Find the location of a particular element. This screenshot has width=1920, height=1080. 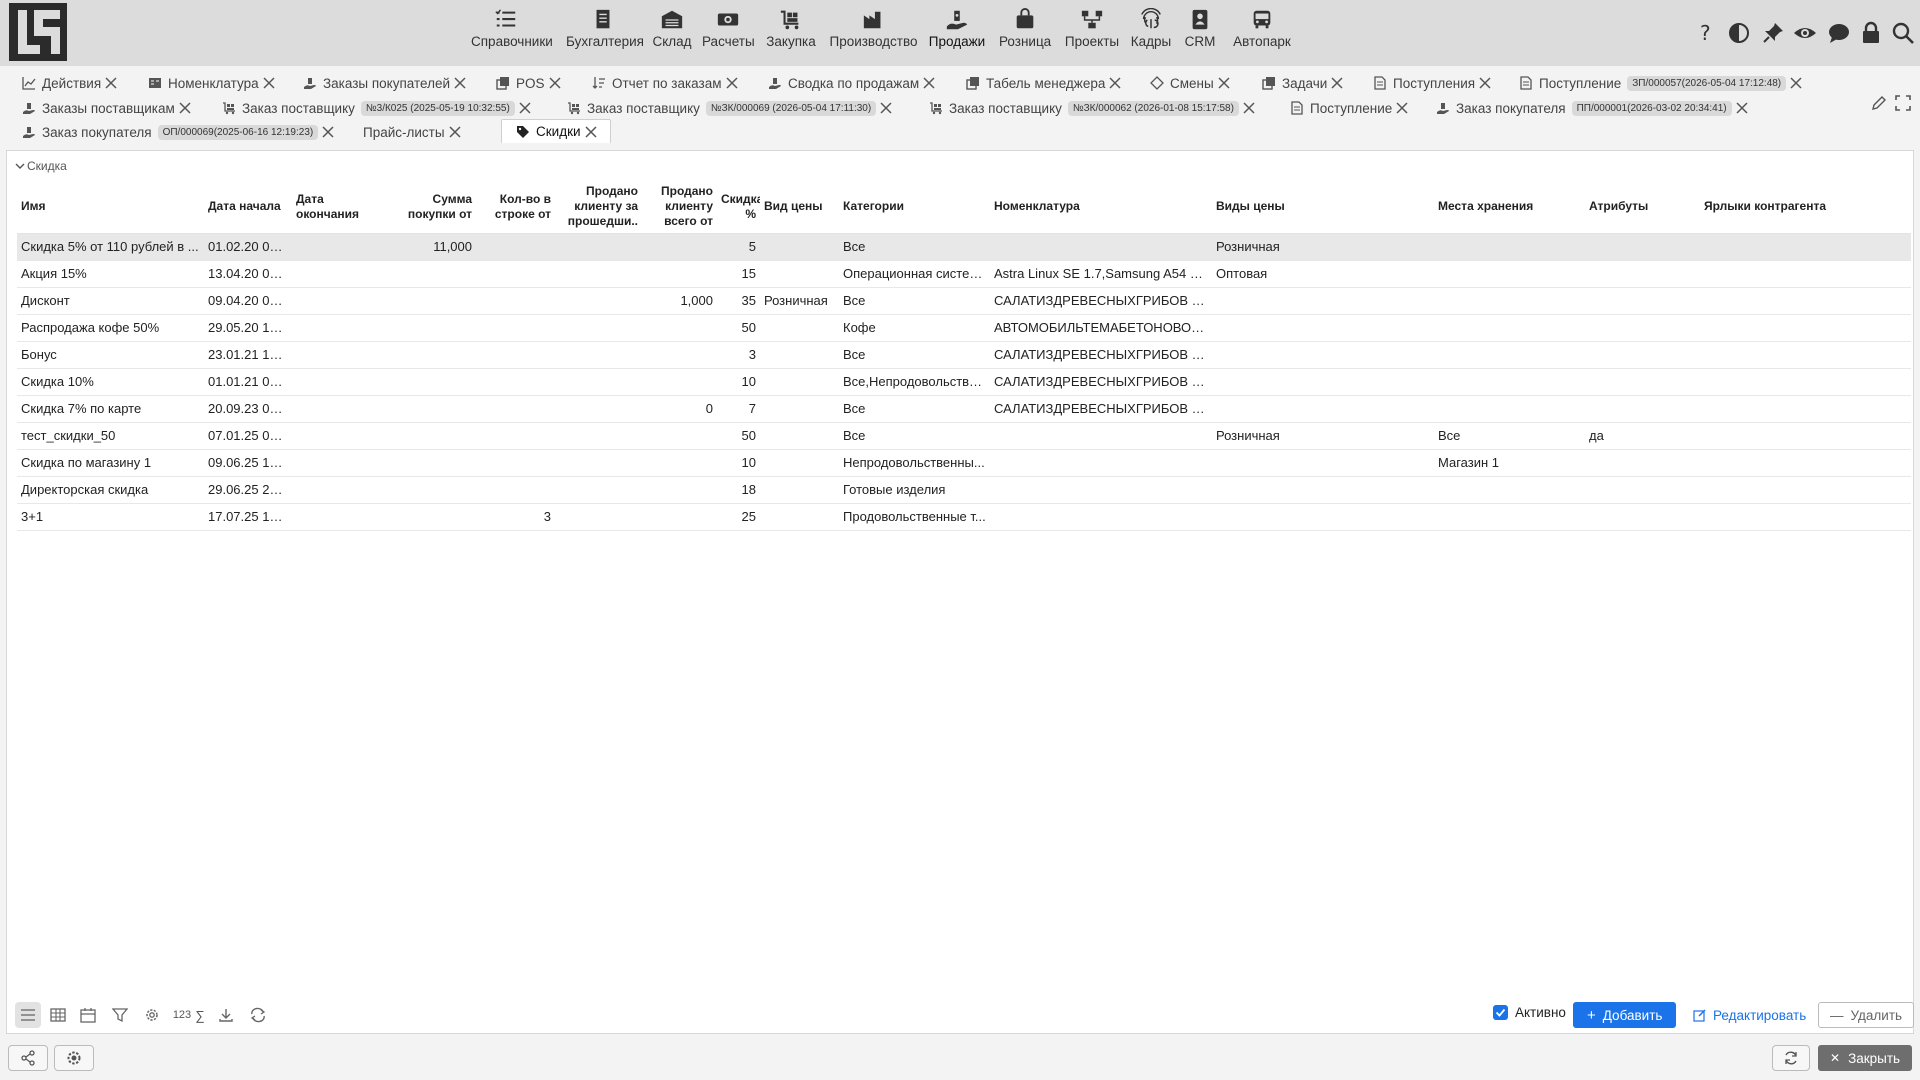

edit-button: Редактировать is located at coordinates (1749, 1015).